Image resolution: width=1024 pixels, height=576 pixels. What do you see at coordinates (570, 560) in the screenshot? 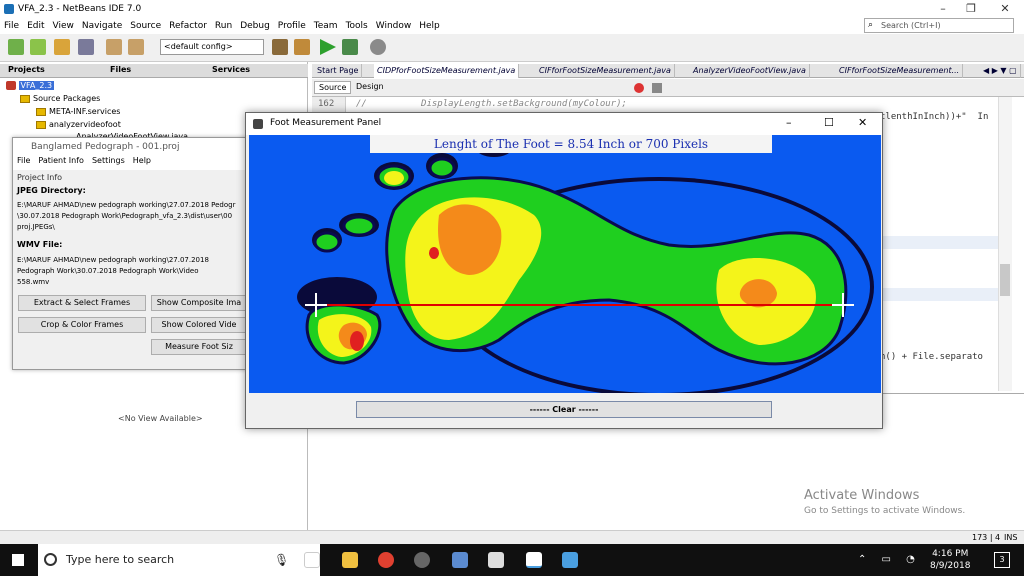
I see `netbeans-taskbar-icon` at bounding box center [570, 560].